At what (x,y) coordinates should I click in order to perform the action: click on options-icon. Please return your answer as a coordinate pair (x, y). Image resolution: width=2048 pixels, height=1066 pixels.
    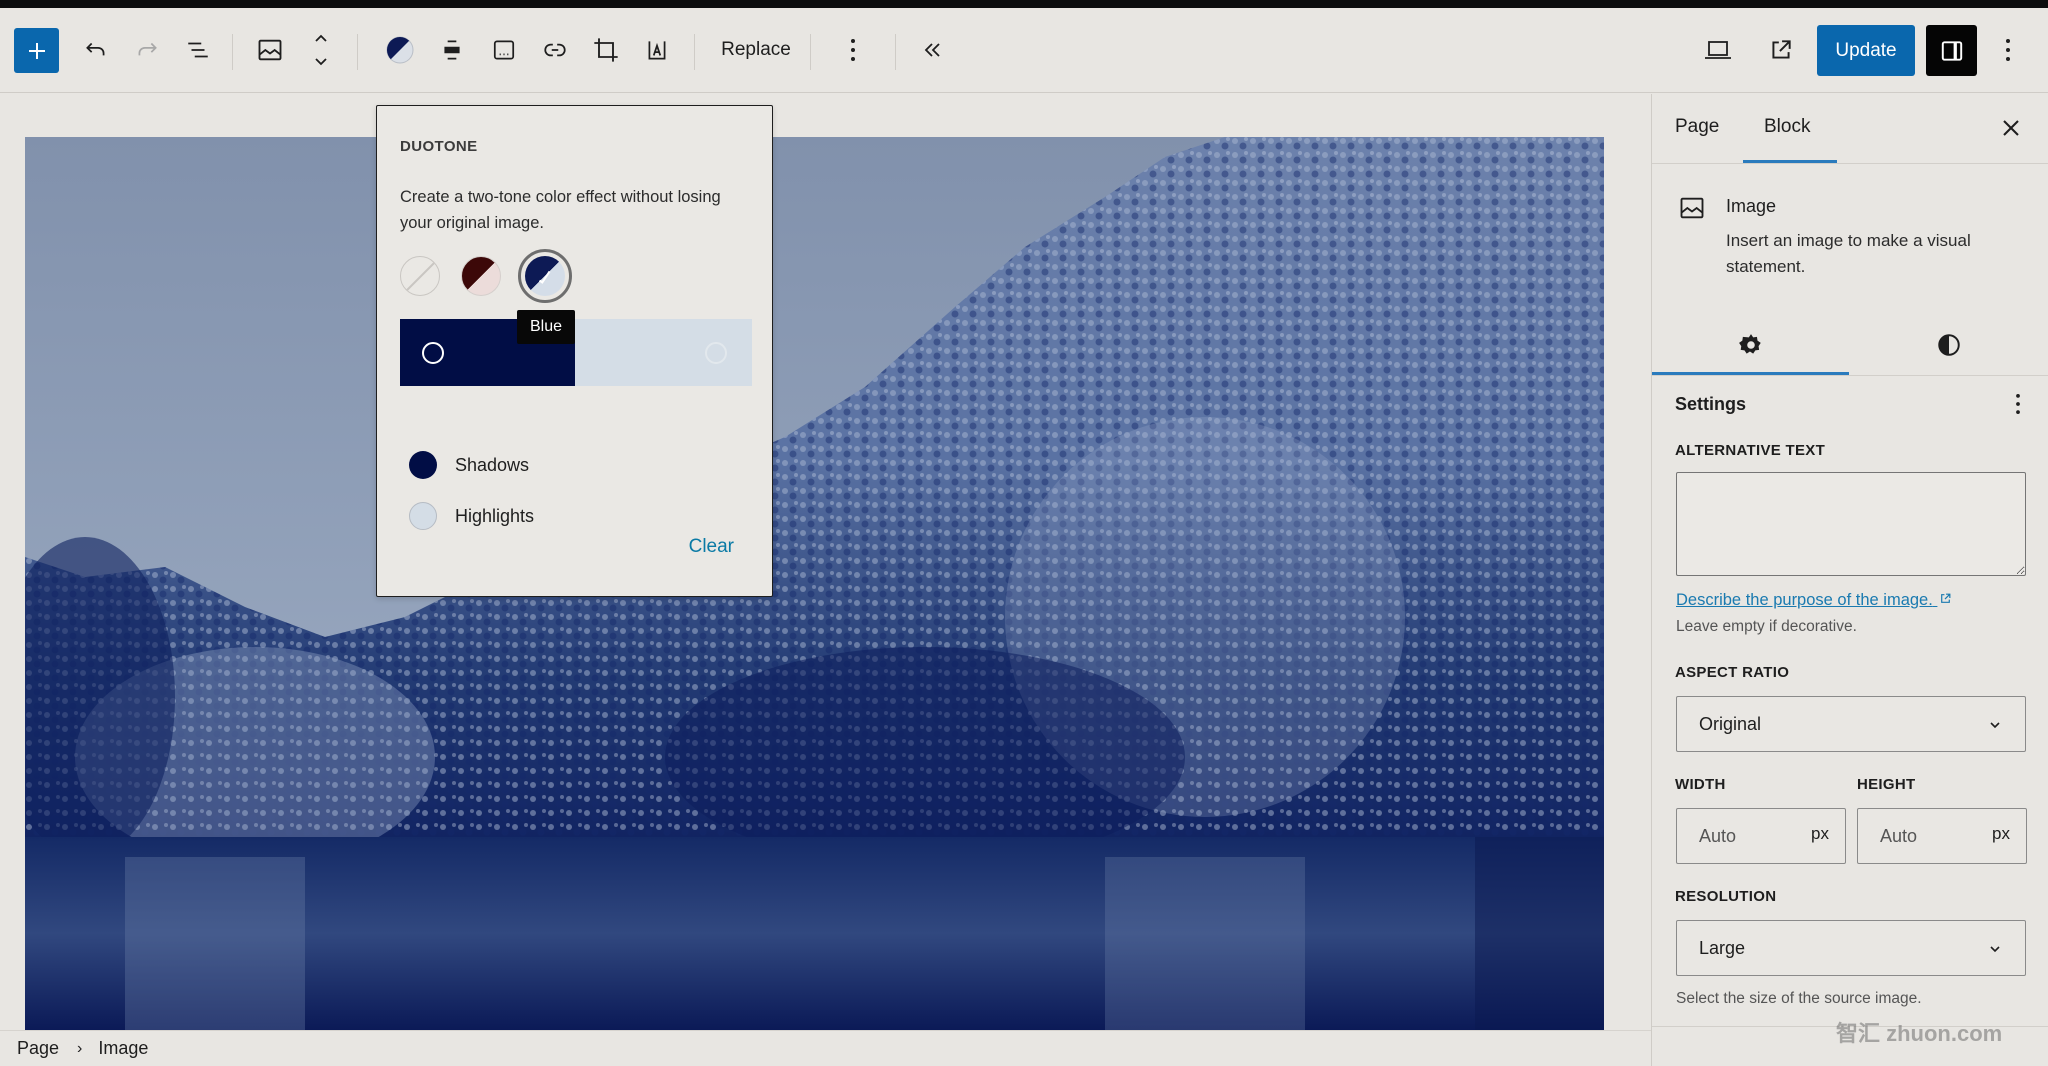
    Looking at the image, I should click on (2008, 50).